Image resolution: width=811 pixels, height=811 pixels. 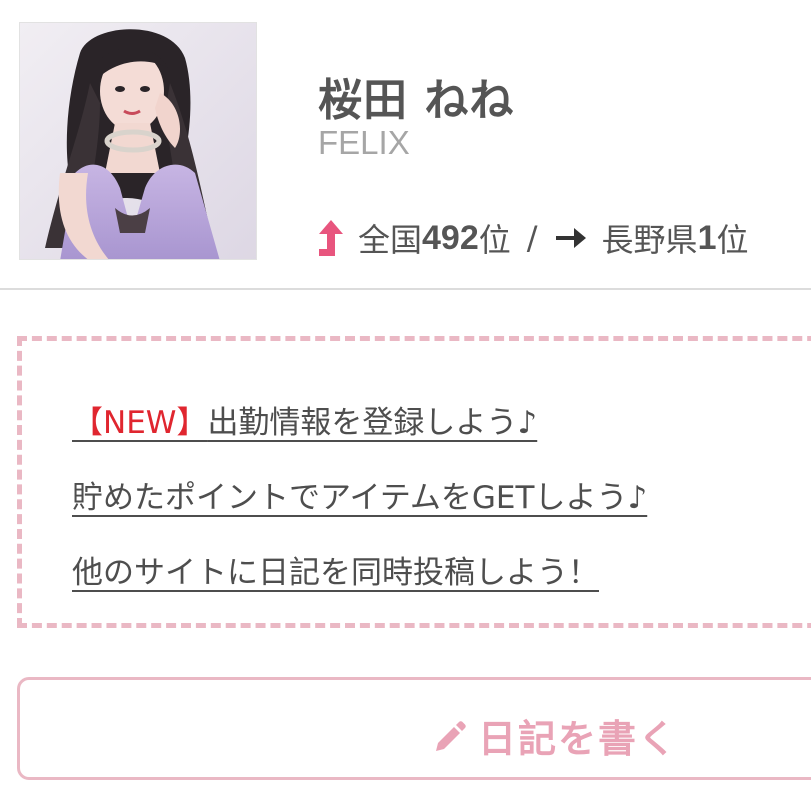 I want to click on shop-name: FELIX, so click(x=364, y=143).